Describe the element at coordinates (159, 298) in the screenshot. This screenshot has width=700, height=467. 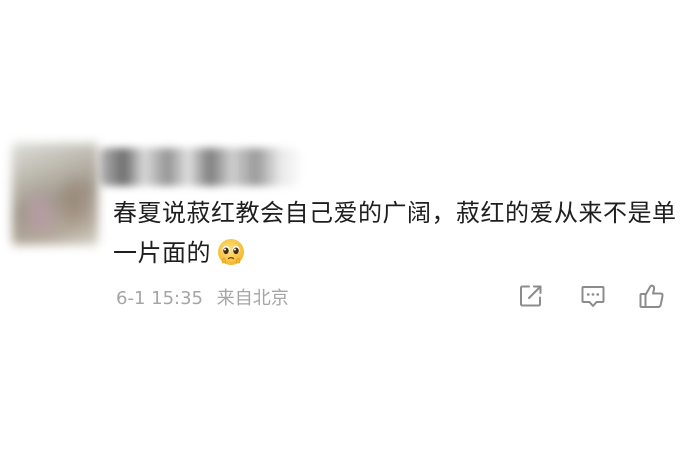
I see `timestamp: 6-1 15:35` at that location.